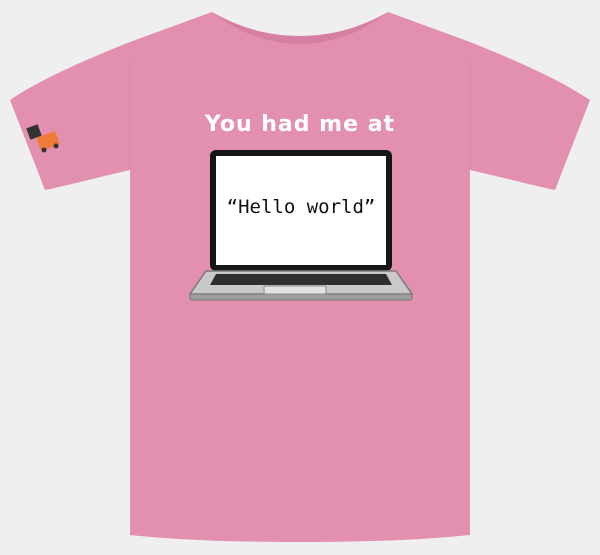 The width and height of the screenshot is (600, 555). I want to click on laptop-keyboard, so click(301, 279).